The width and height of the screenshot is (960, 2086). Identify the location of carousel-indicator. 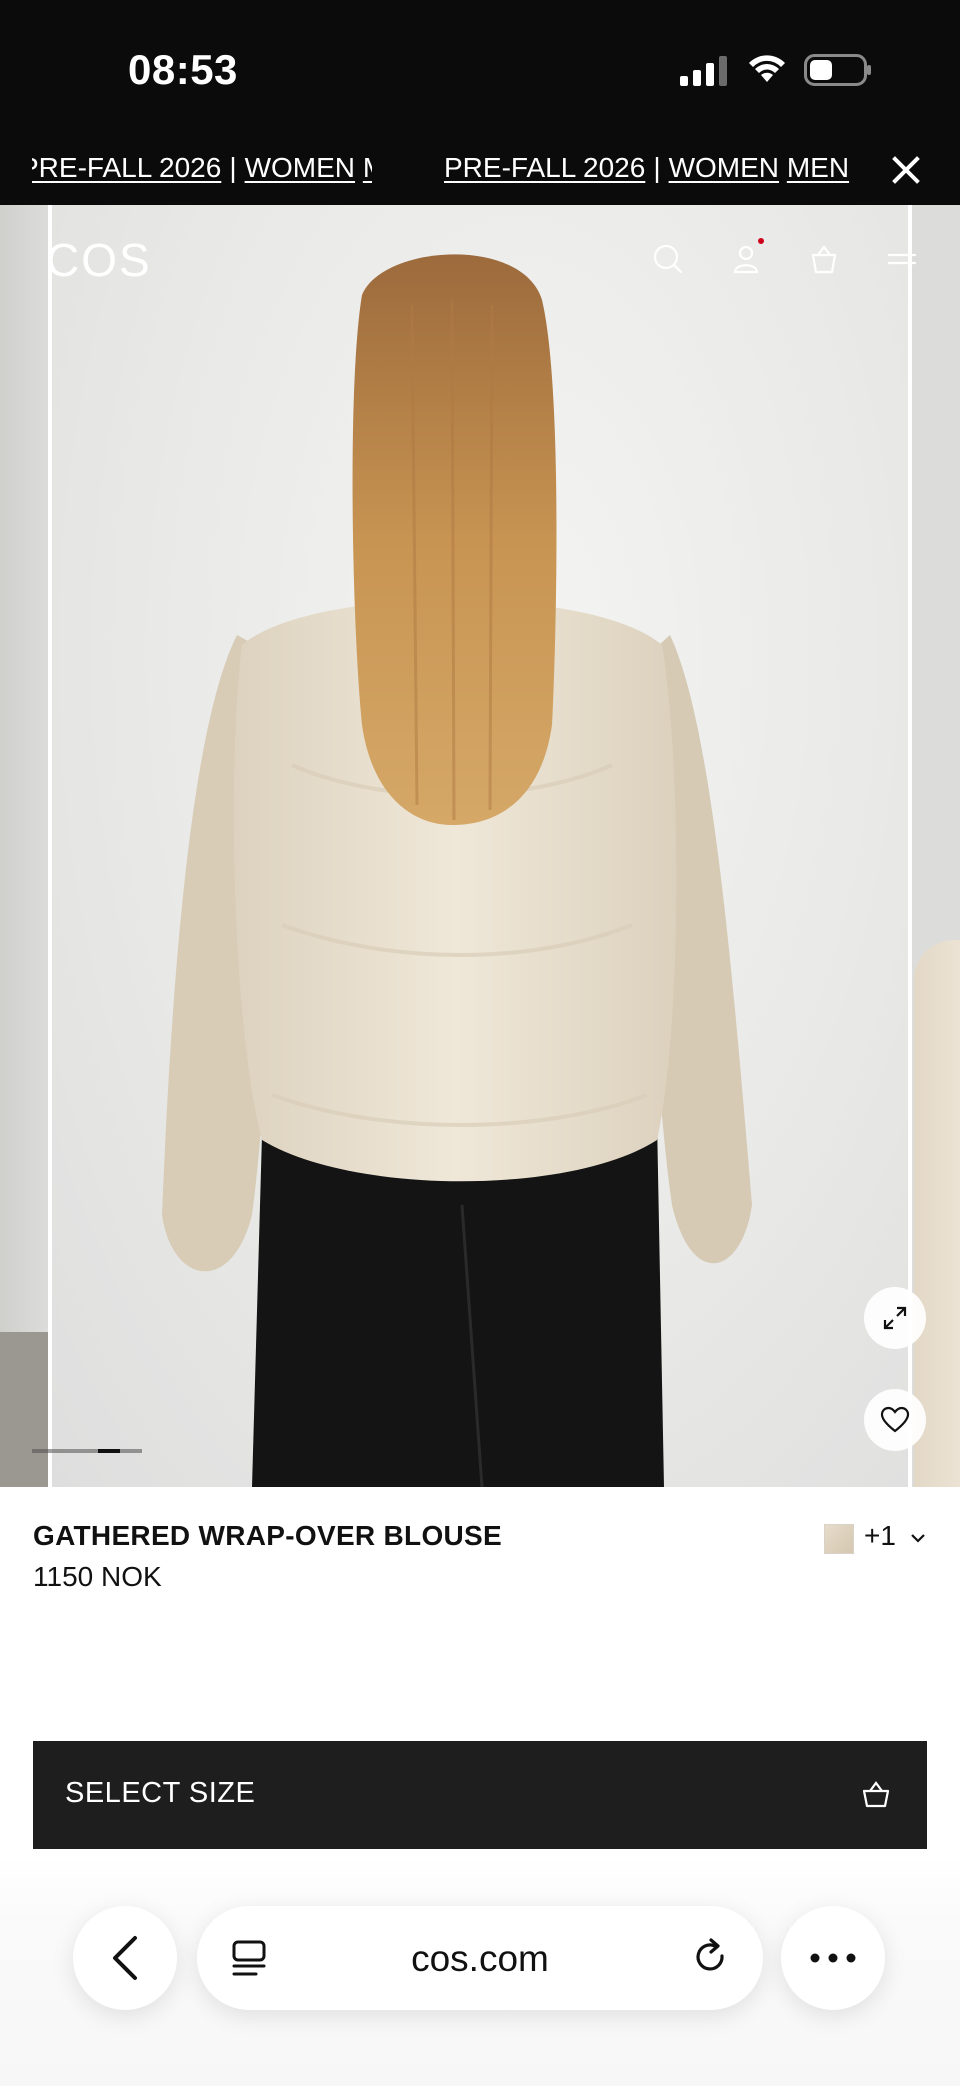
(87, 1451).